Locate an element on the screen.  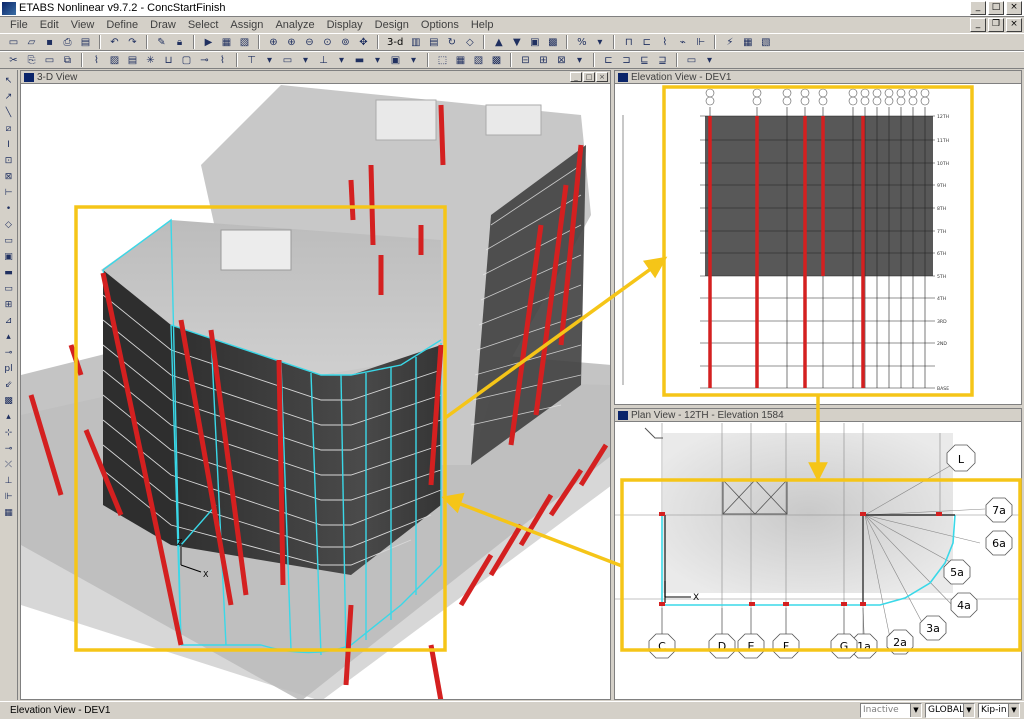
select-all-icon: ⬚ is located at coordinates (442, 60).